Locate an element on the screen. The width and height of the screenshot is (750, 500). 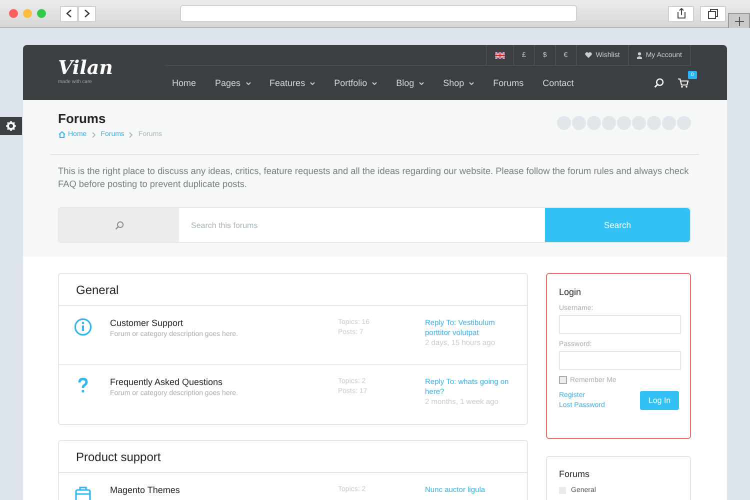
forum-title: Magento Themes is located at coordinates (145, 490).